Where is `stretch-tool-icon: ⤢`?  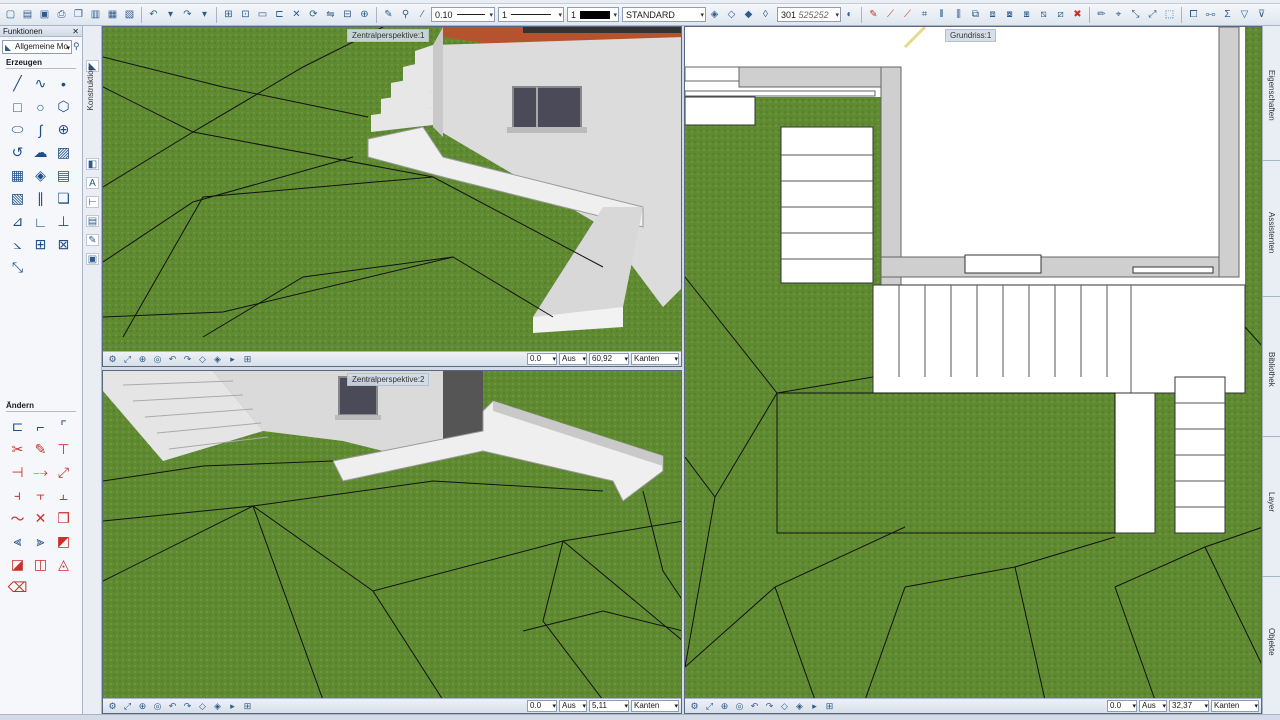 stretch-tool-icon: ⤢ is located at coordinates (63, 472).